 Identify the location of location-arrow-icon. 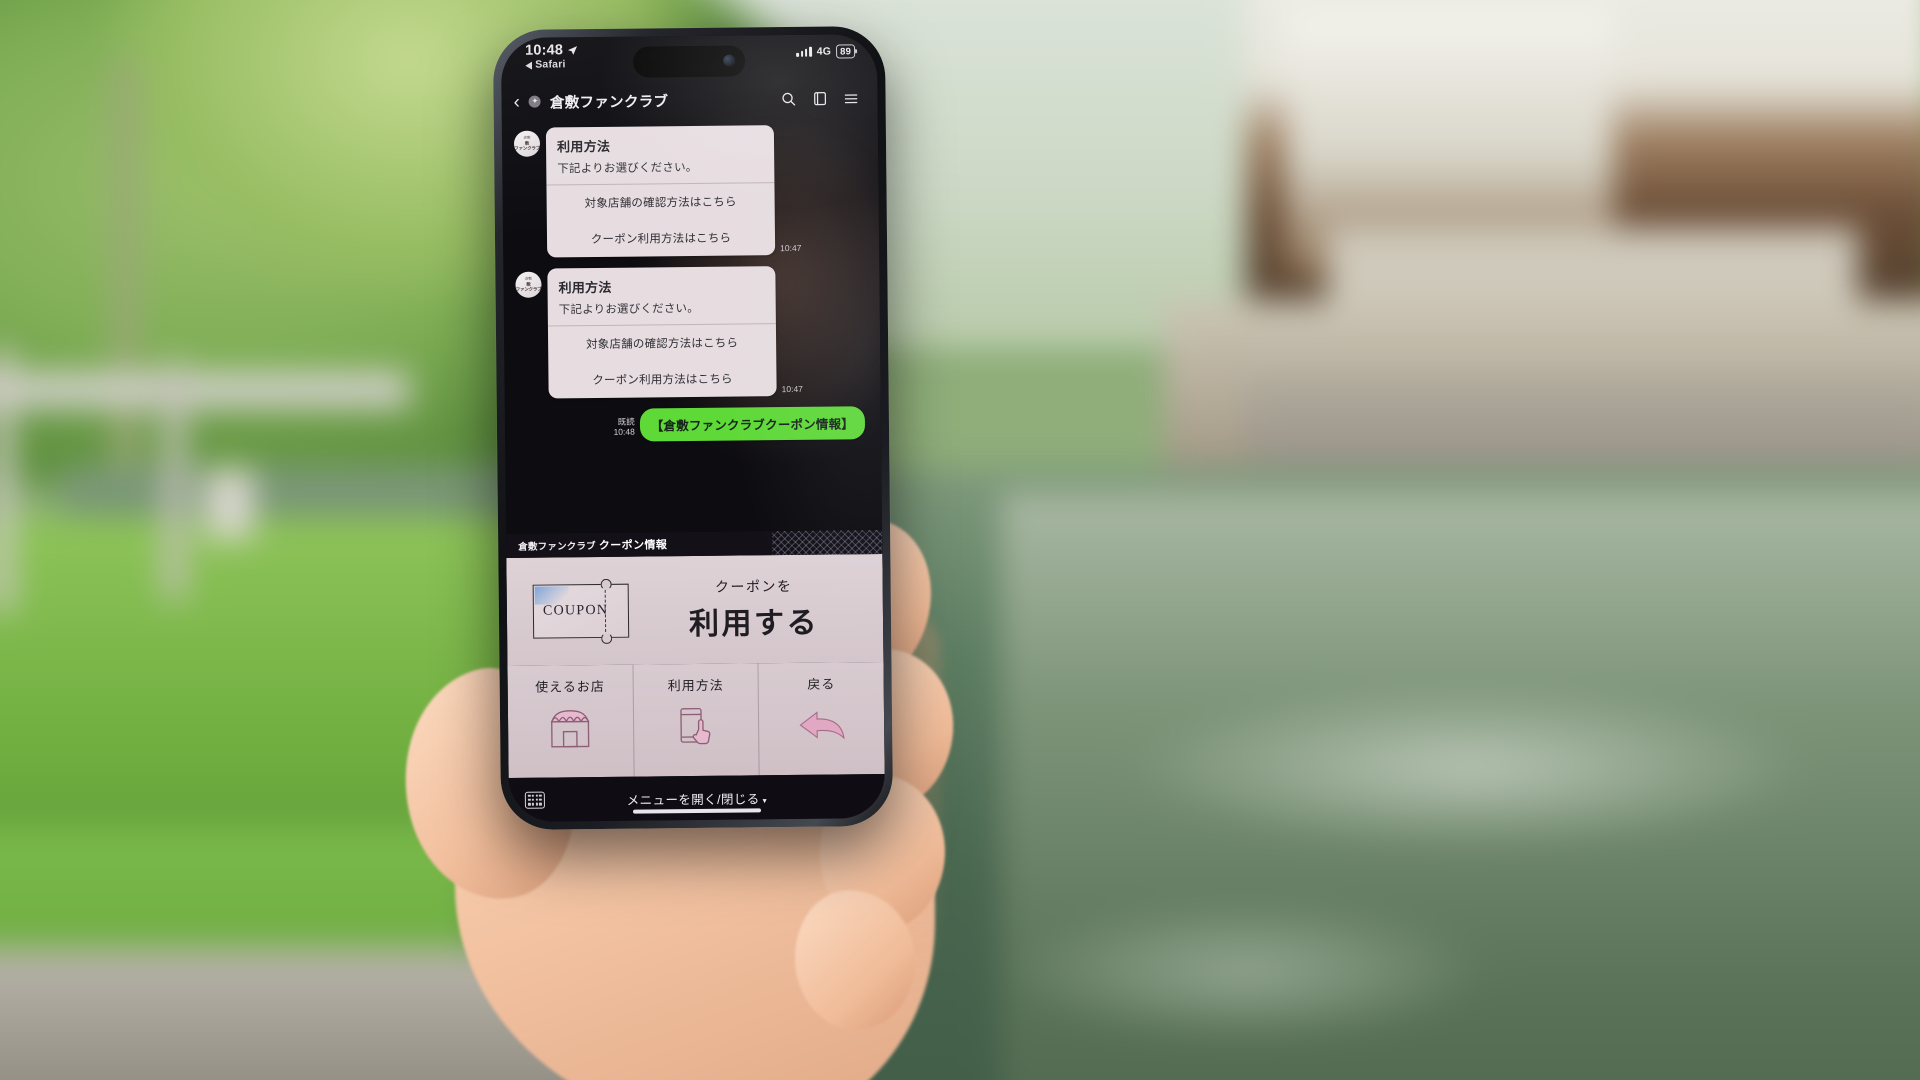
(573, 50).